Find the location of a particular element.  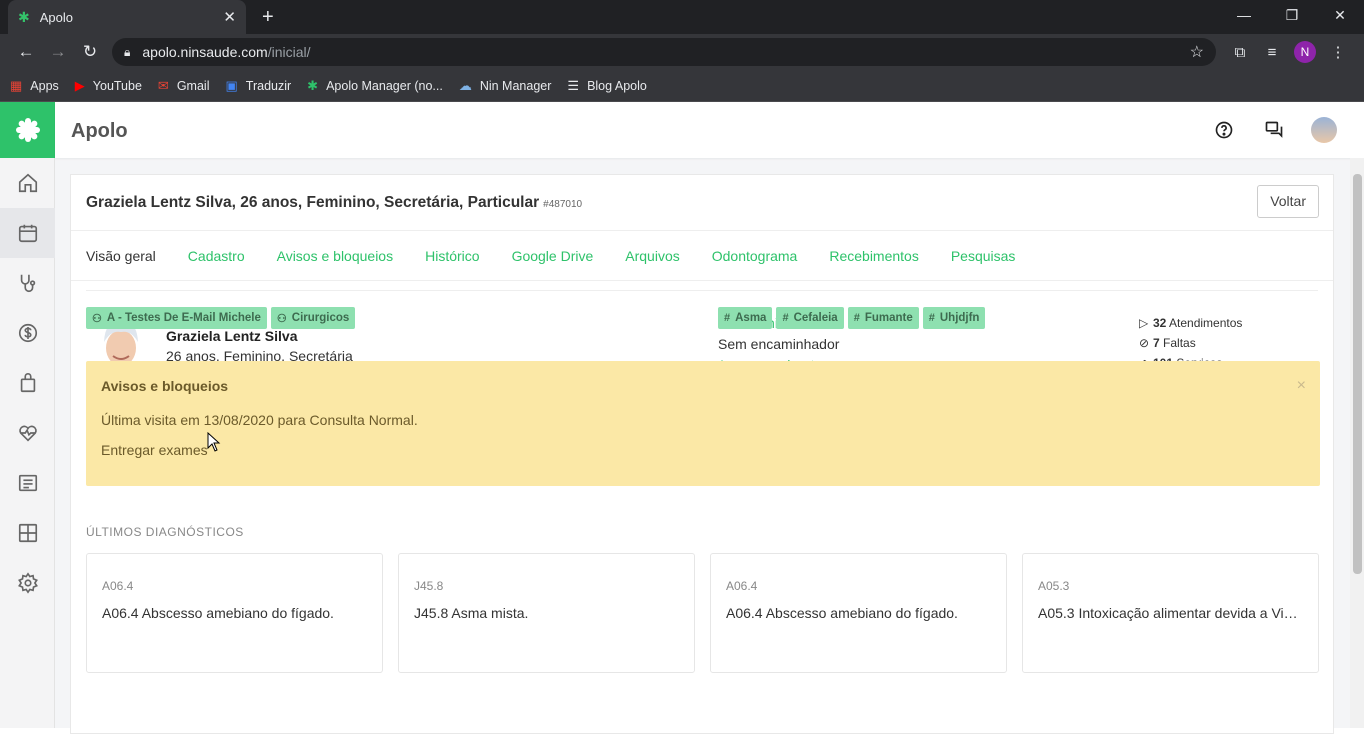

bookmark-label: Gmail is located at coordinates (193, 85).